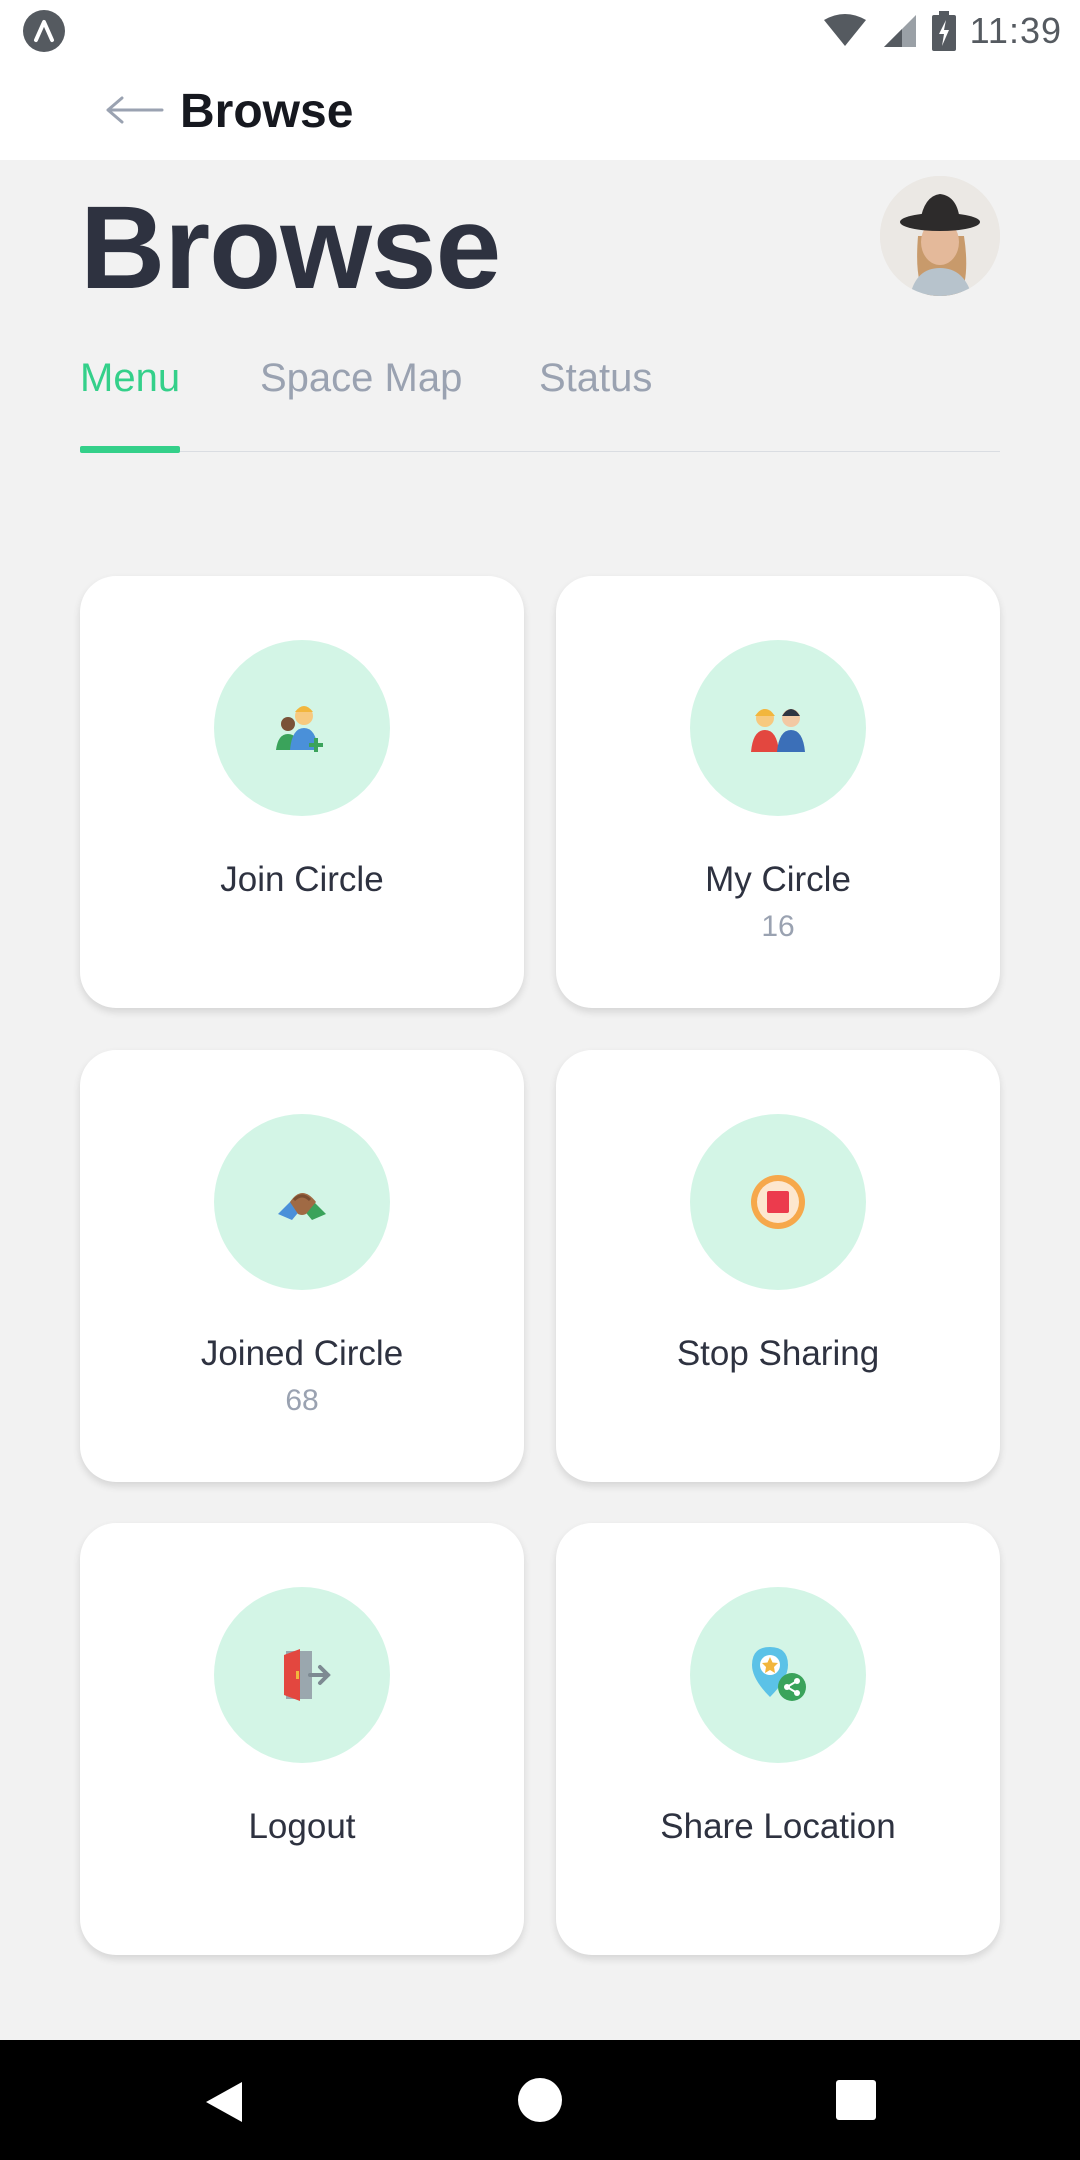 The image size is (1080, 2160). What do you see at coordinates (540, 406) in the screenshot?
I see `tab-bar: Menu Space Map Status` at bounding box center [540, 406].